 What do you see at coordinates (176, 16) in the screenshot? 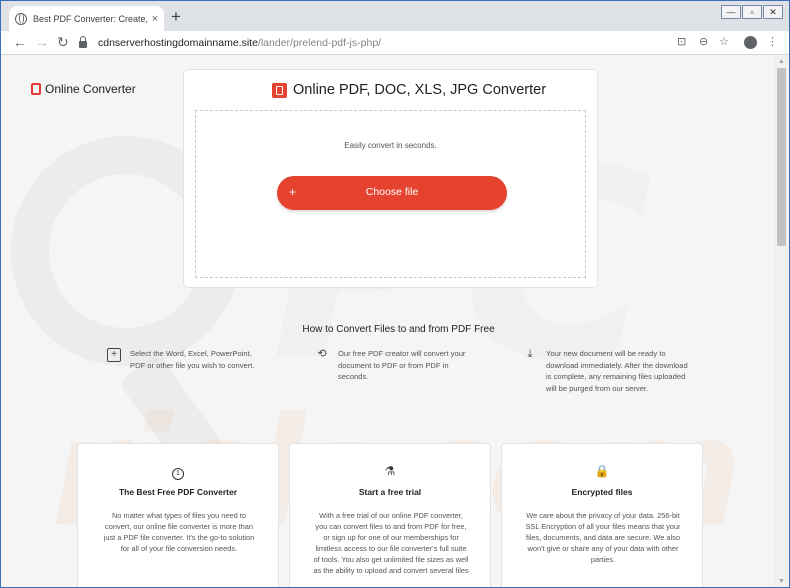
I see `new-tab-button: +` at bounding box center [176, 16].